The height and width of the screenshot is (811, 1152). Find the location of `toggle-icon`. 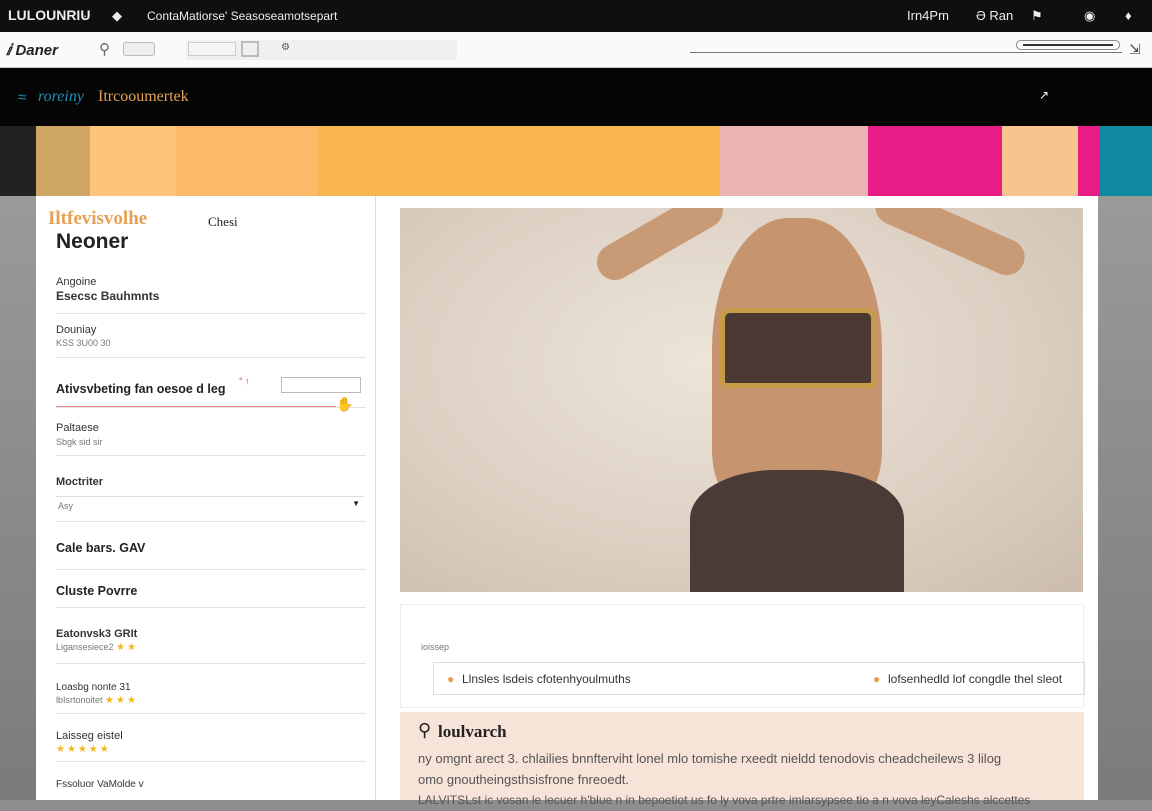

toggle-icon is located at coordinates (139, 49).